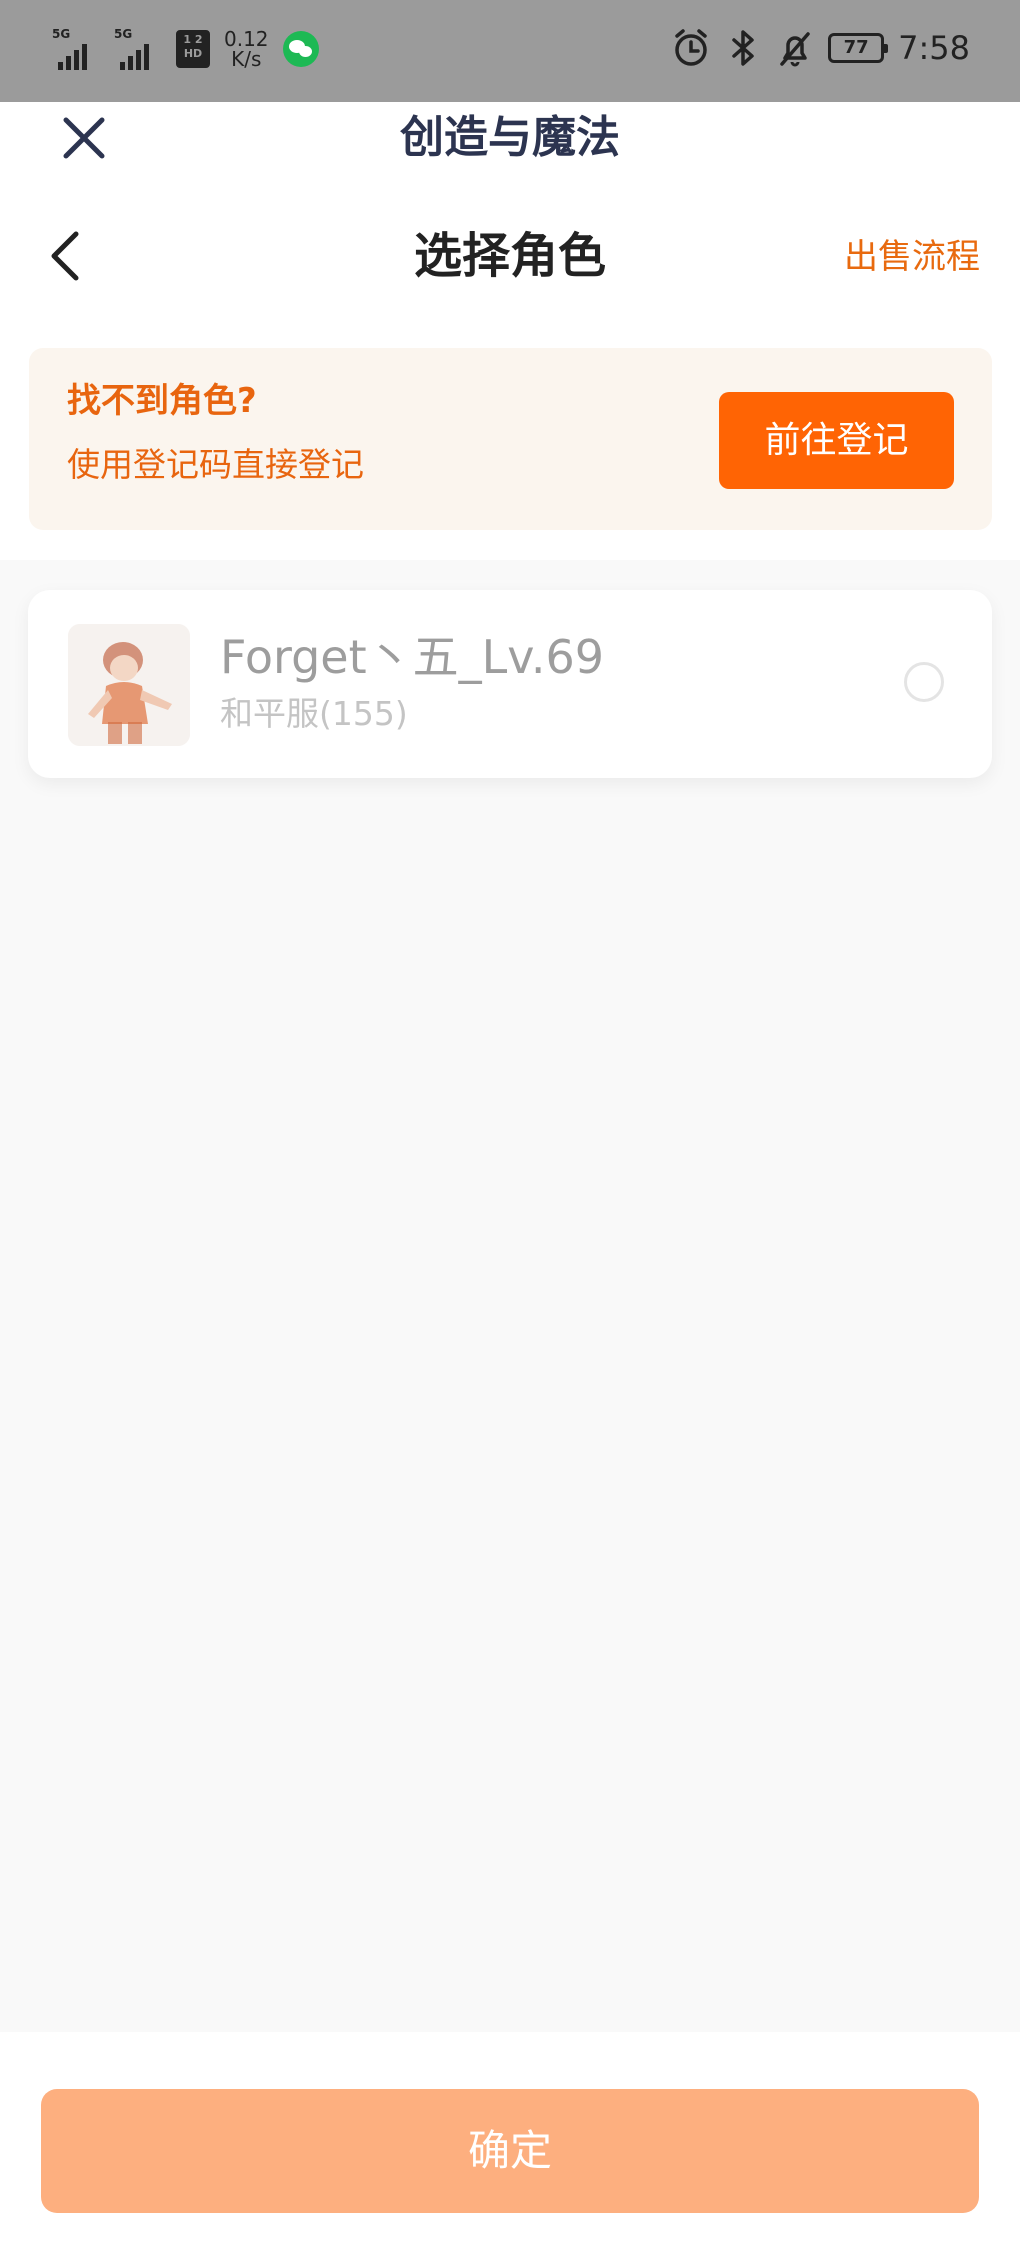  I want to click on character-list-item: Forget丶五_Lv.69 和平服(155), so click(510, 684).